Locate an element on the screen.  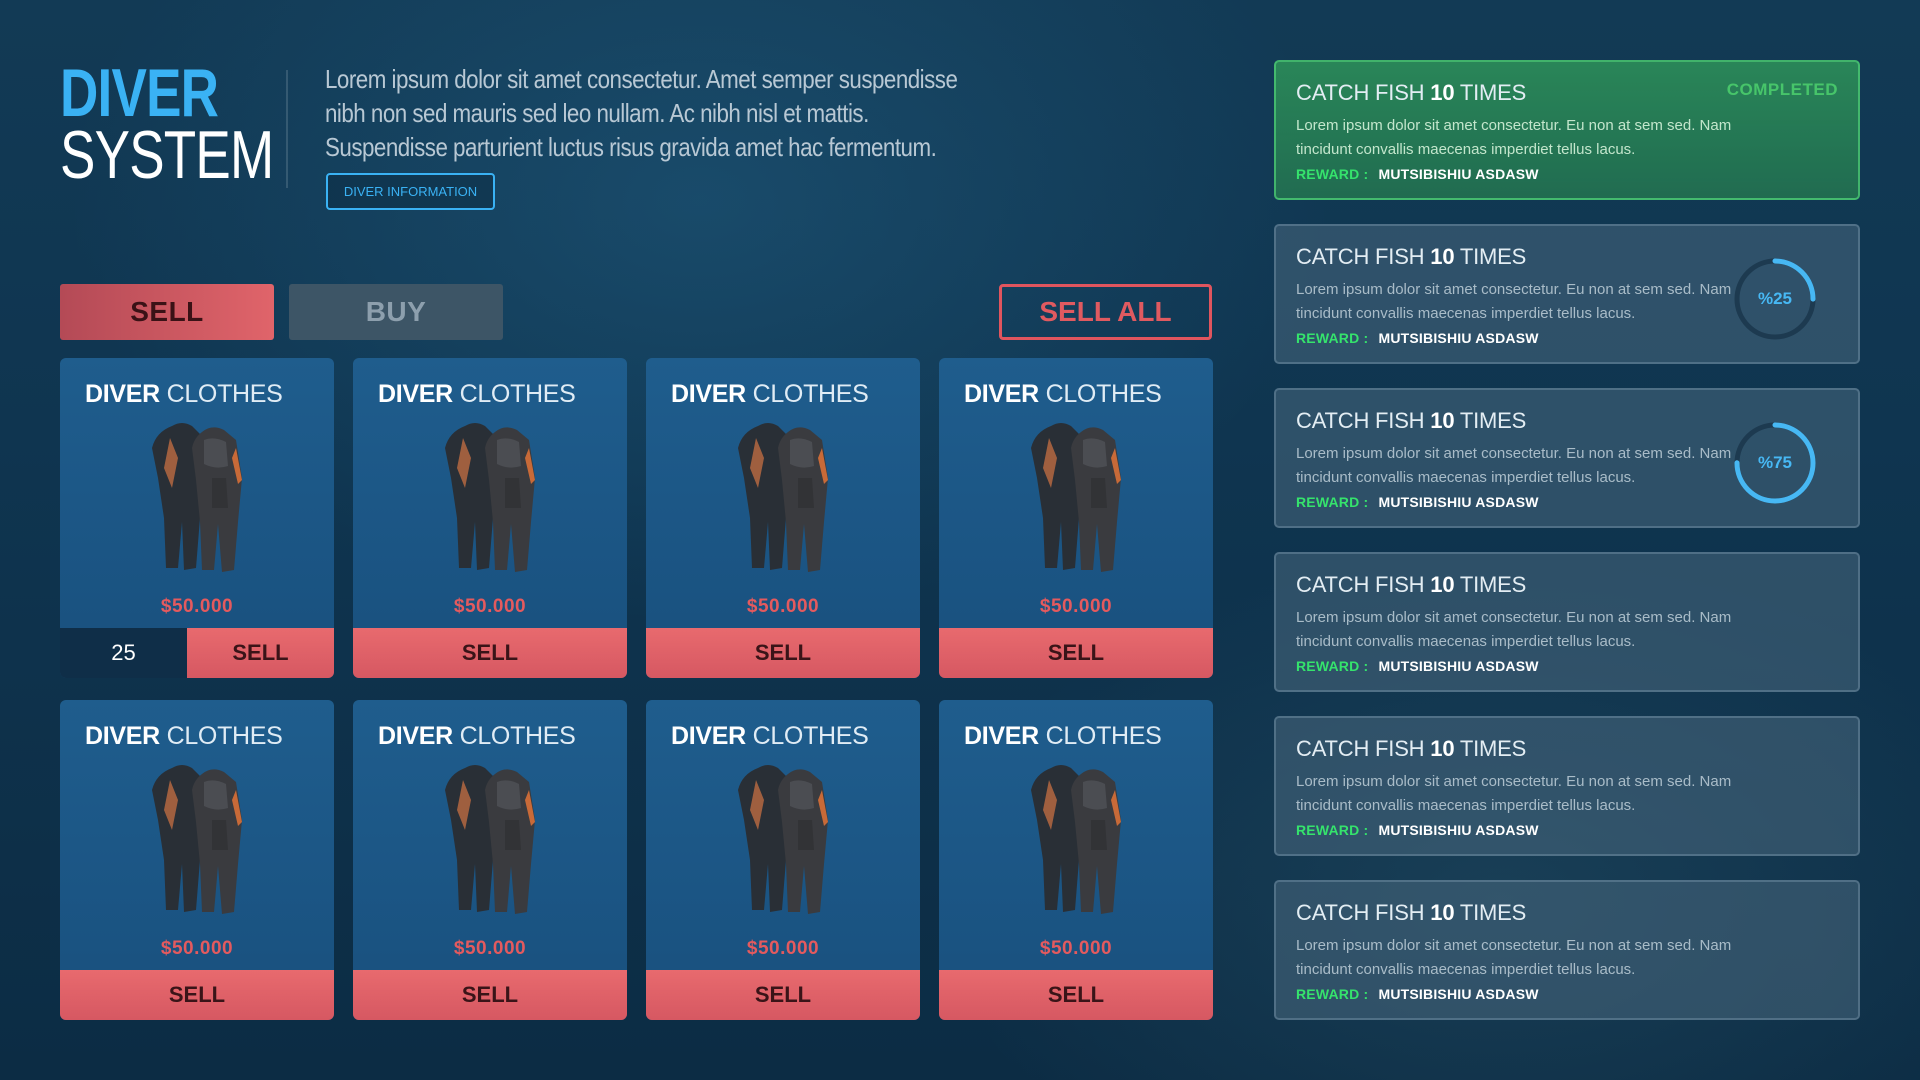
brand-title: SYSTEM is located at coordinates (167, 155).